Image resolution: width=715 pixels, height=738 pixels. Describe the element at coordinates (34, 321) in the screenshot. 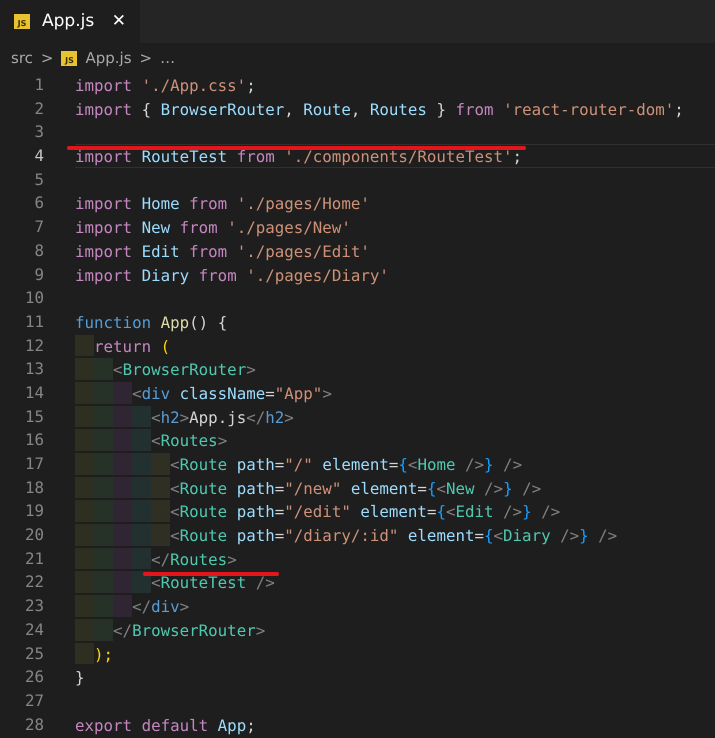

I see `line-number: 11` at that location.